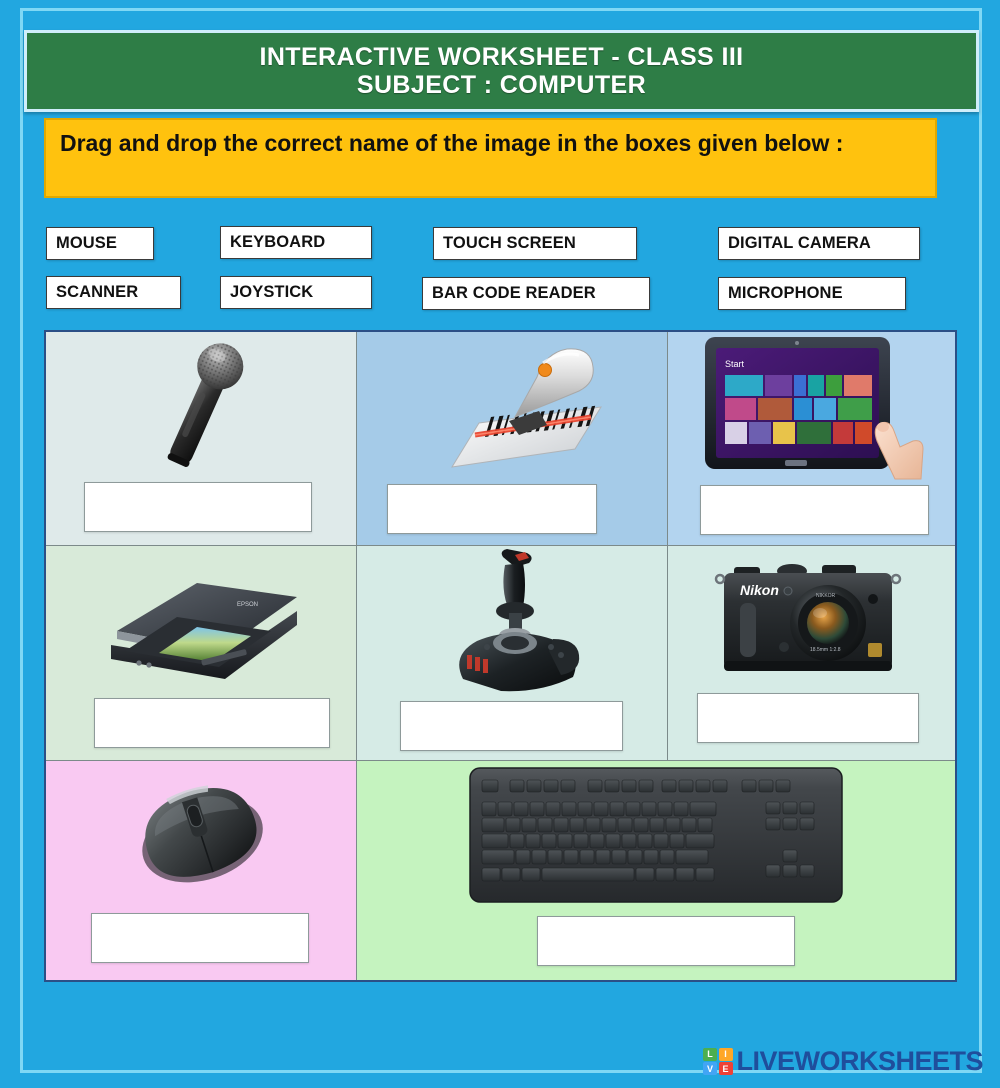 Image resolution: width=1000 pixels, height=1088 pixels. Describe the element at coordinates (759, 590) in the screenshot. I see `svg-text: Nikon` at that location.